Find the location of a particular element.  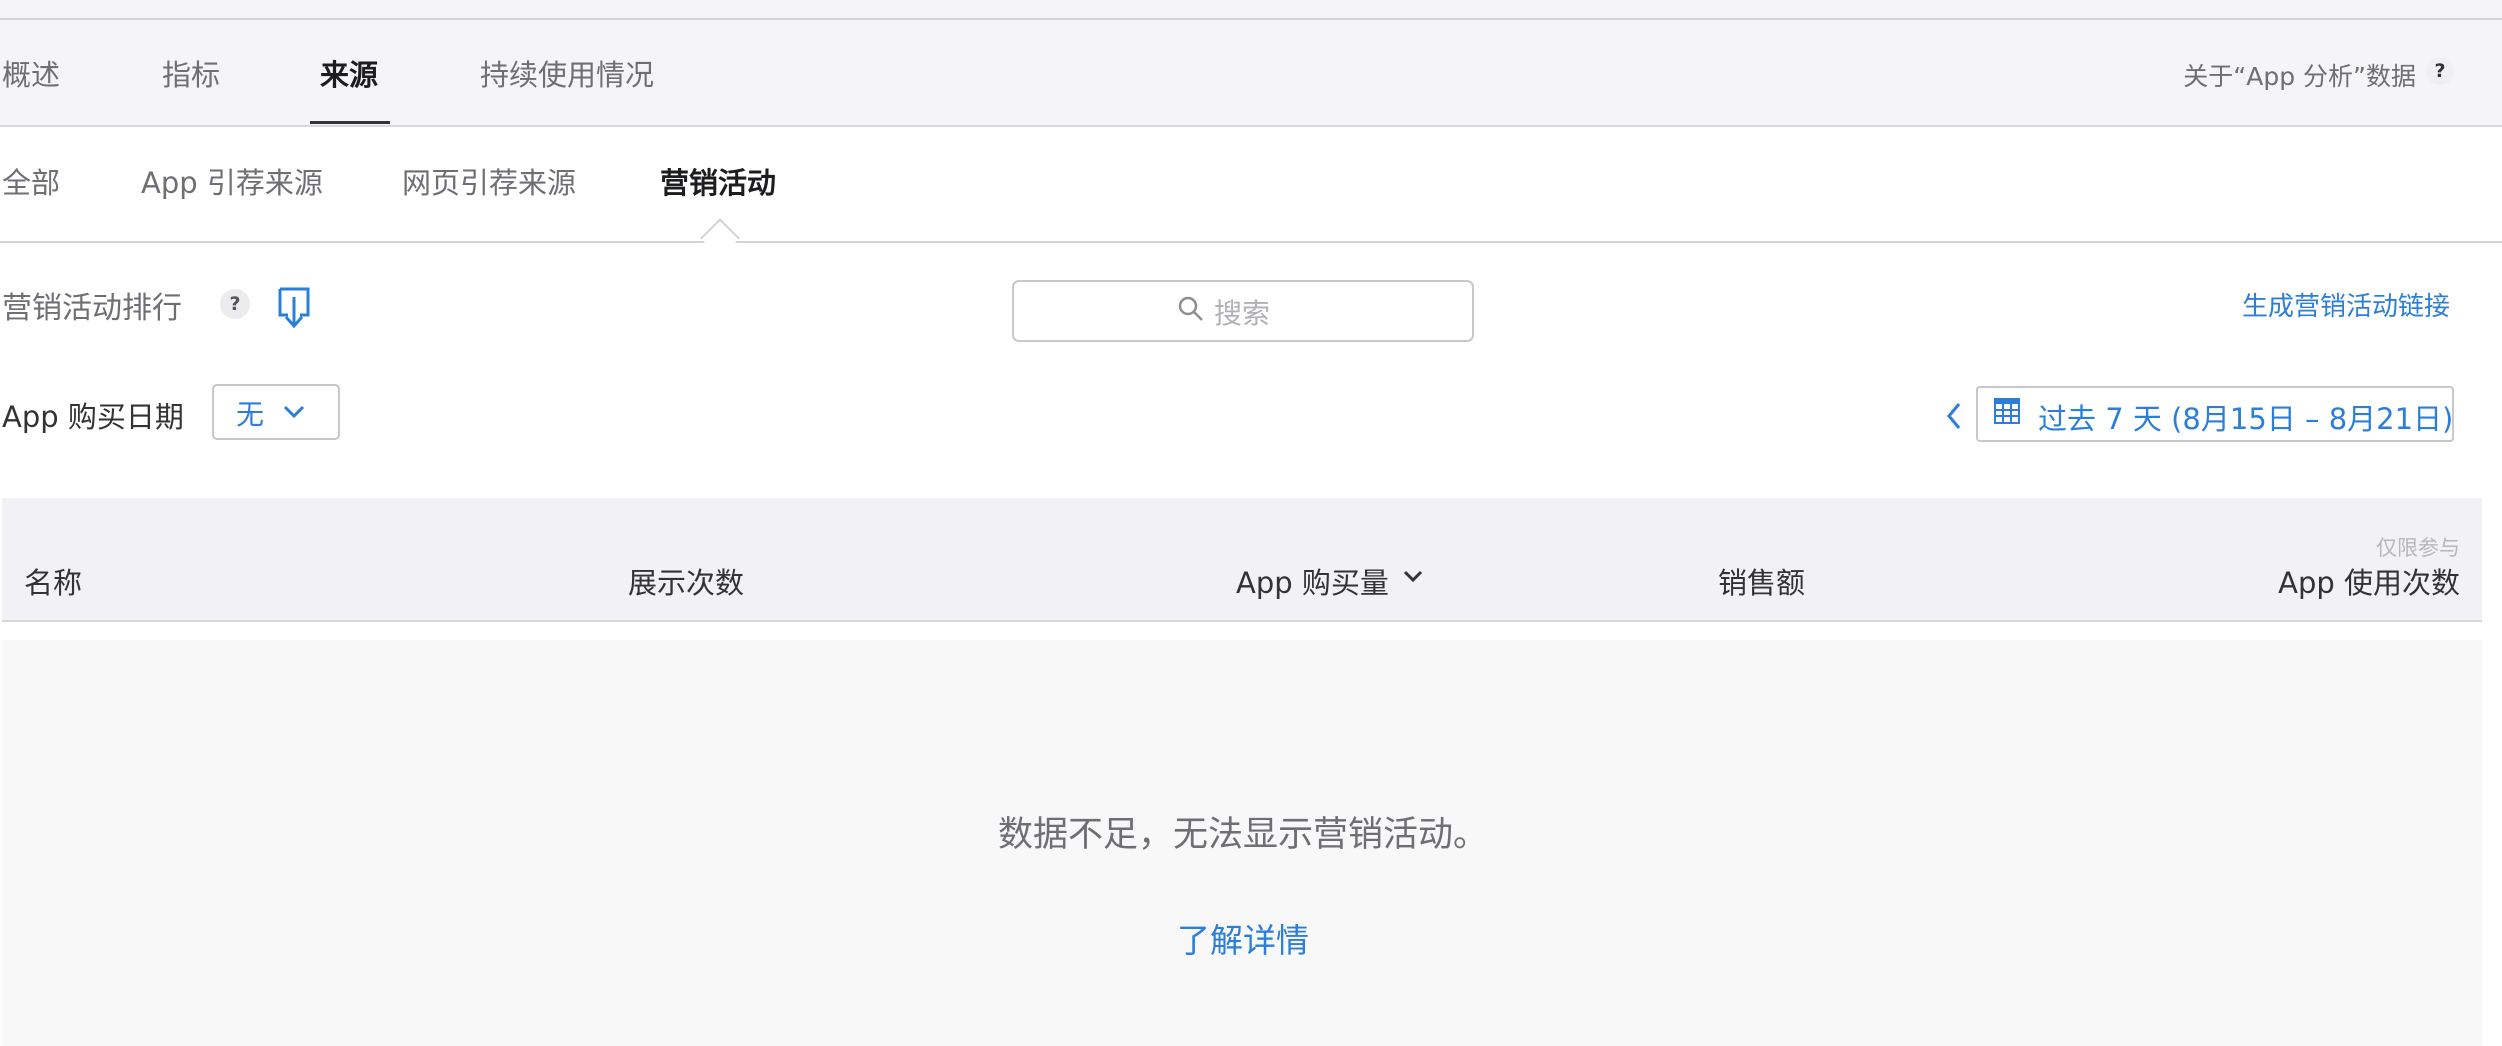

column-header-sales: 销售额 is located at coordinates (1761, 581).